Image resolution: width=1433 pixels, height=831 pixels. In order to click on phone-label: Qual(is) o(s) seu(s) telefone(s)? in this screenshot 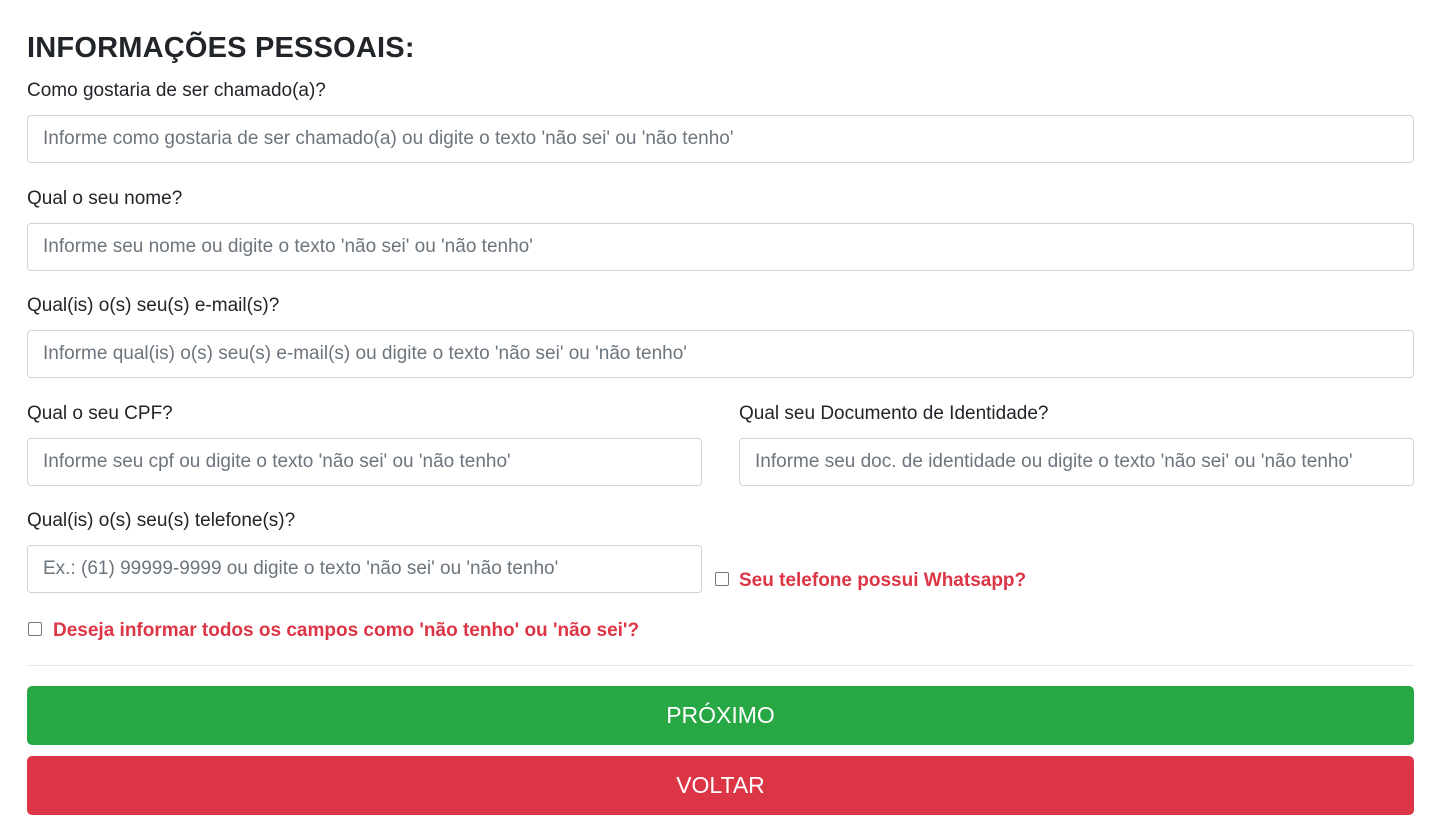, I will do `click(161, 520)`.